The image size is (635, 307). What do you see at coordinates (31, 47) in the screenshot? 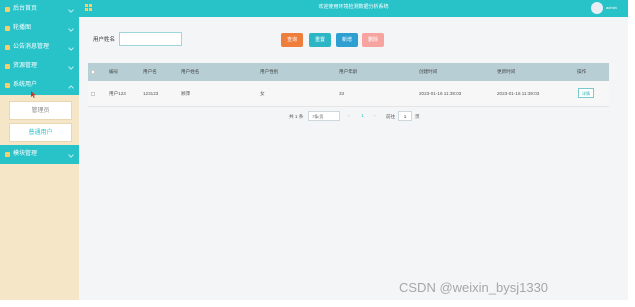
I see `sidebar-item-label: 公告消息管理` at bounding box center [31, 47].